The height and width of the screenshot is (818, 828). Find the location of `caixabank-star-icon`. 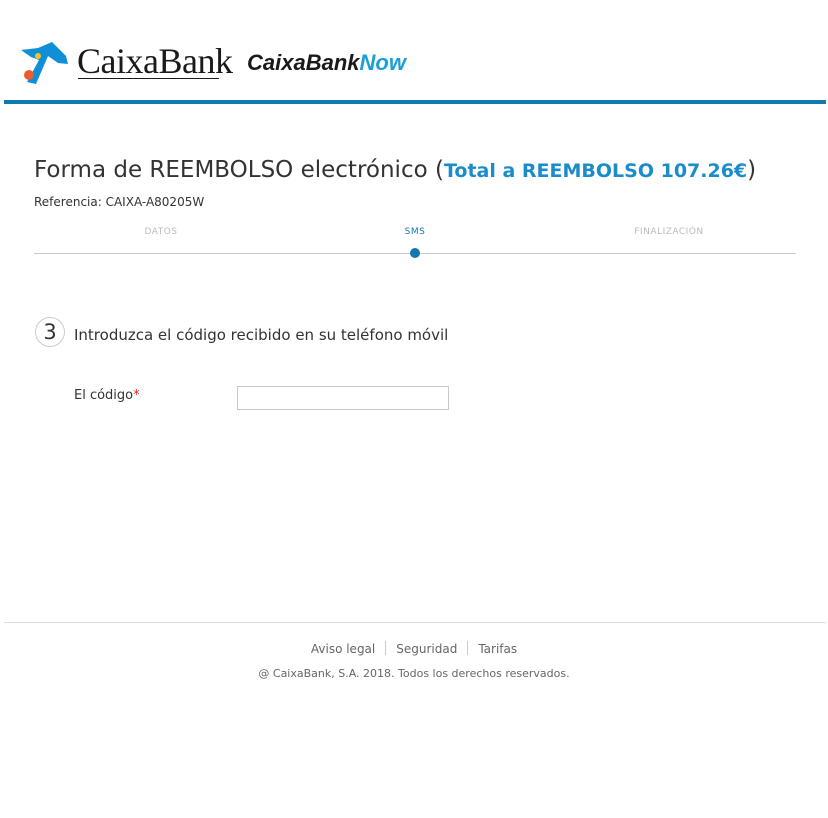

caixabank-star-icon is located at coordinates (44, 63).